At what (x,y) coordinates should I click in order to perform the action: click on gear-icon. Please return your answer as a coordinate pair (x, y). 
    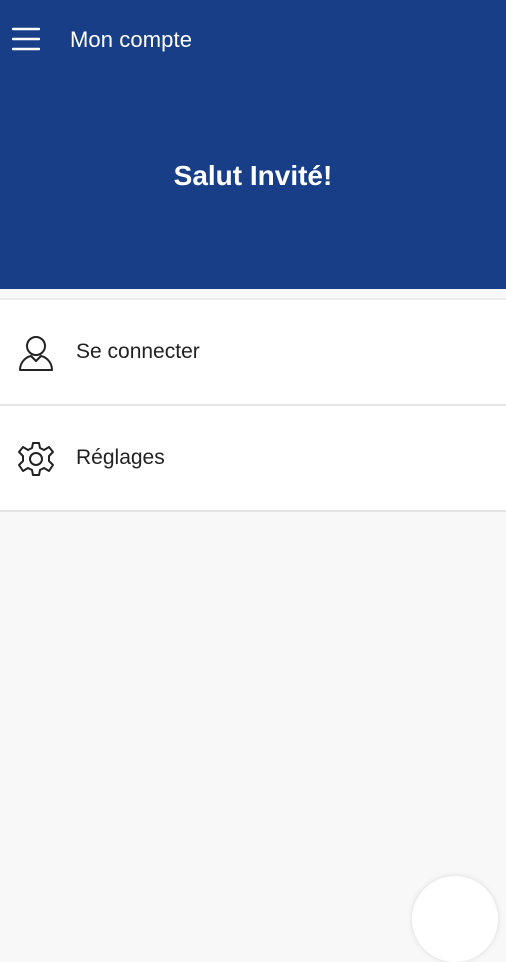
    Looking at the image, I should click on (36, 459).